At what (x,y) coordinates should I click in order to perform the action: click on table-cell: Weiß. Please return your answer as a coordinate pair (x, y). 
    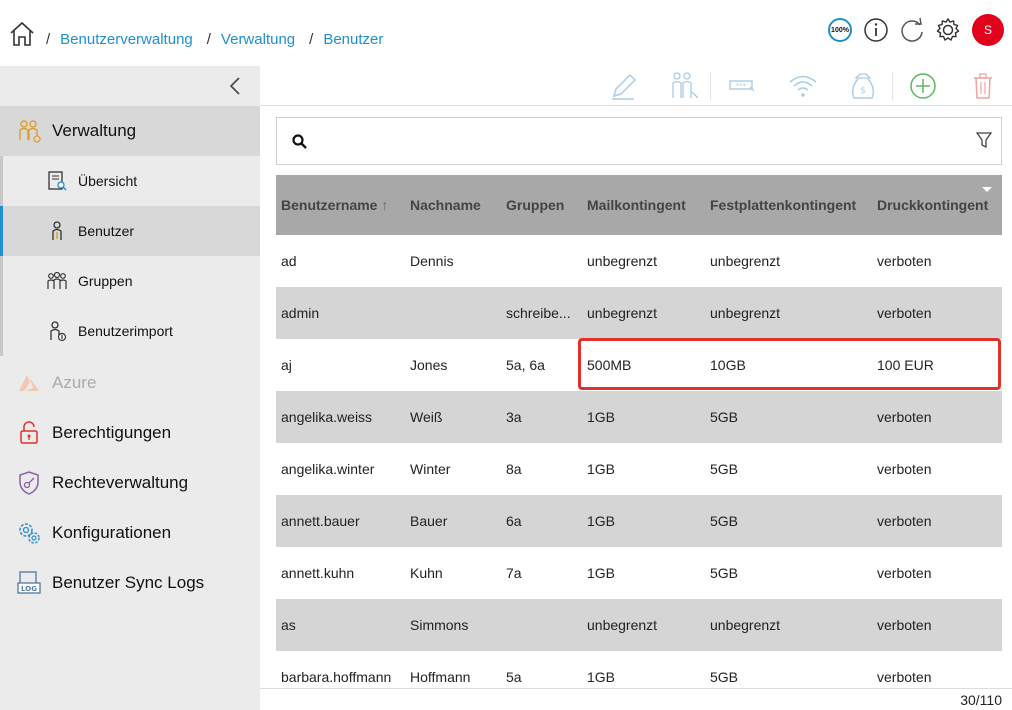
    Looking at the image, I should click on (426, 417).